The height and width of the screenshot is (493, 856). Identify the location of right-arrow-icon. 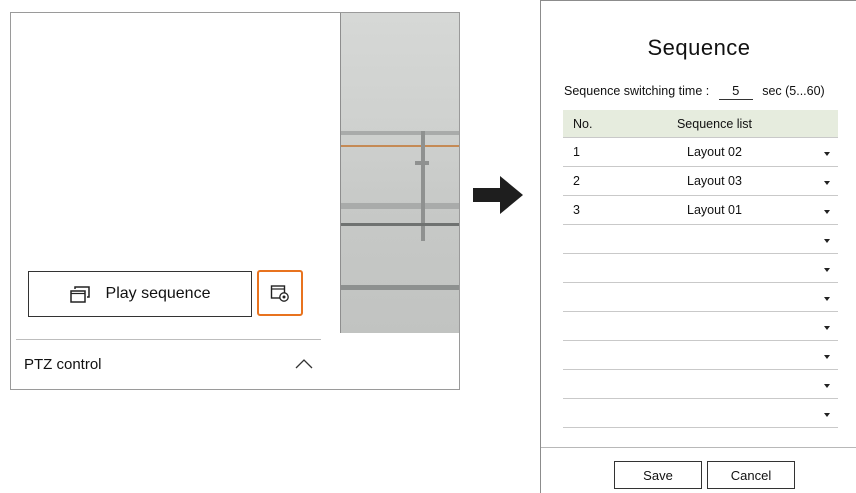
(498, 195).